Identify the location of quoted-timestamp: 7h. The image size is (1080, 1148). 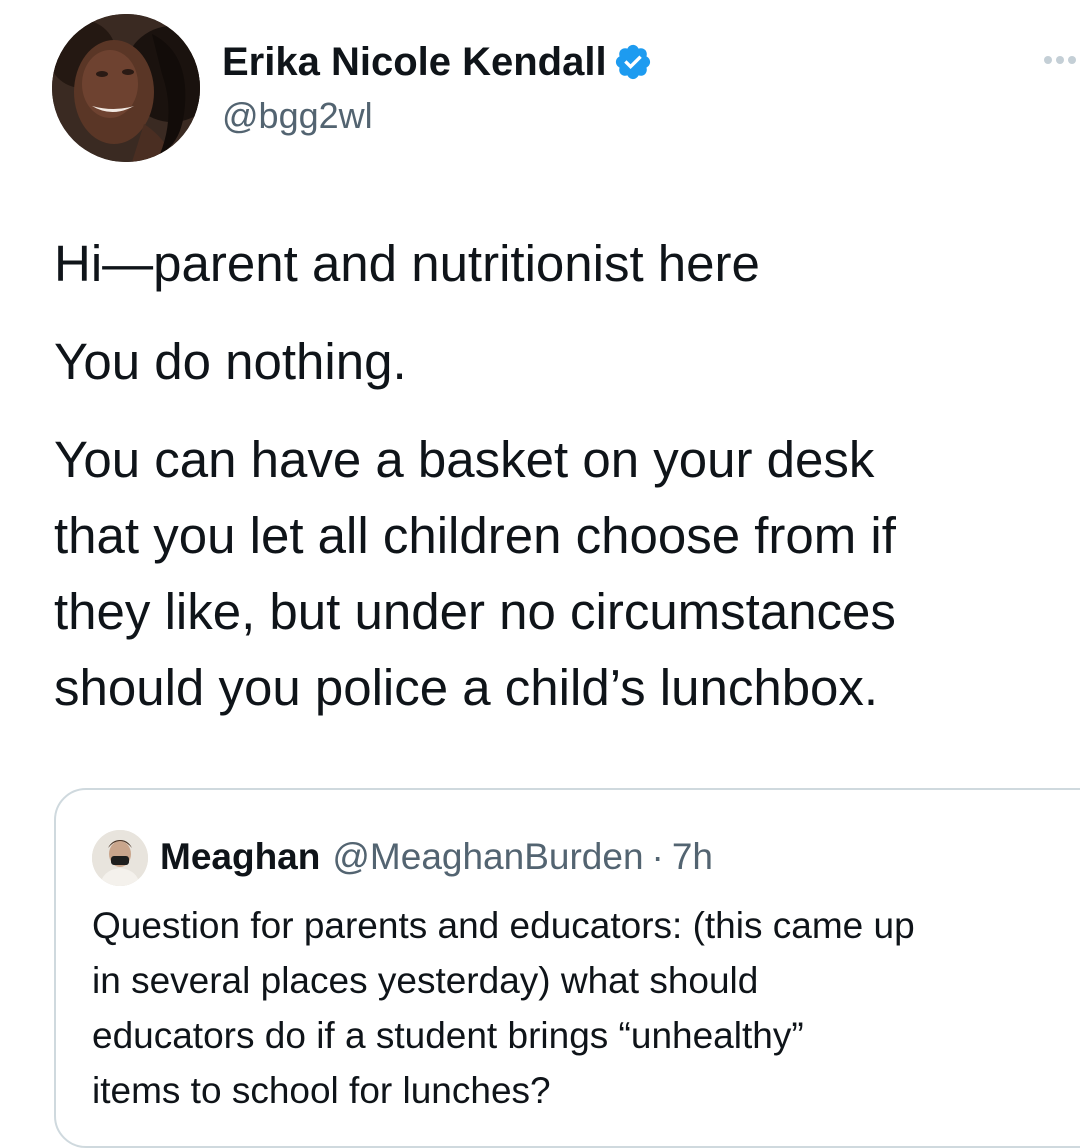
(692, 857).